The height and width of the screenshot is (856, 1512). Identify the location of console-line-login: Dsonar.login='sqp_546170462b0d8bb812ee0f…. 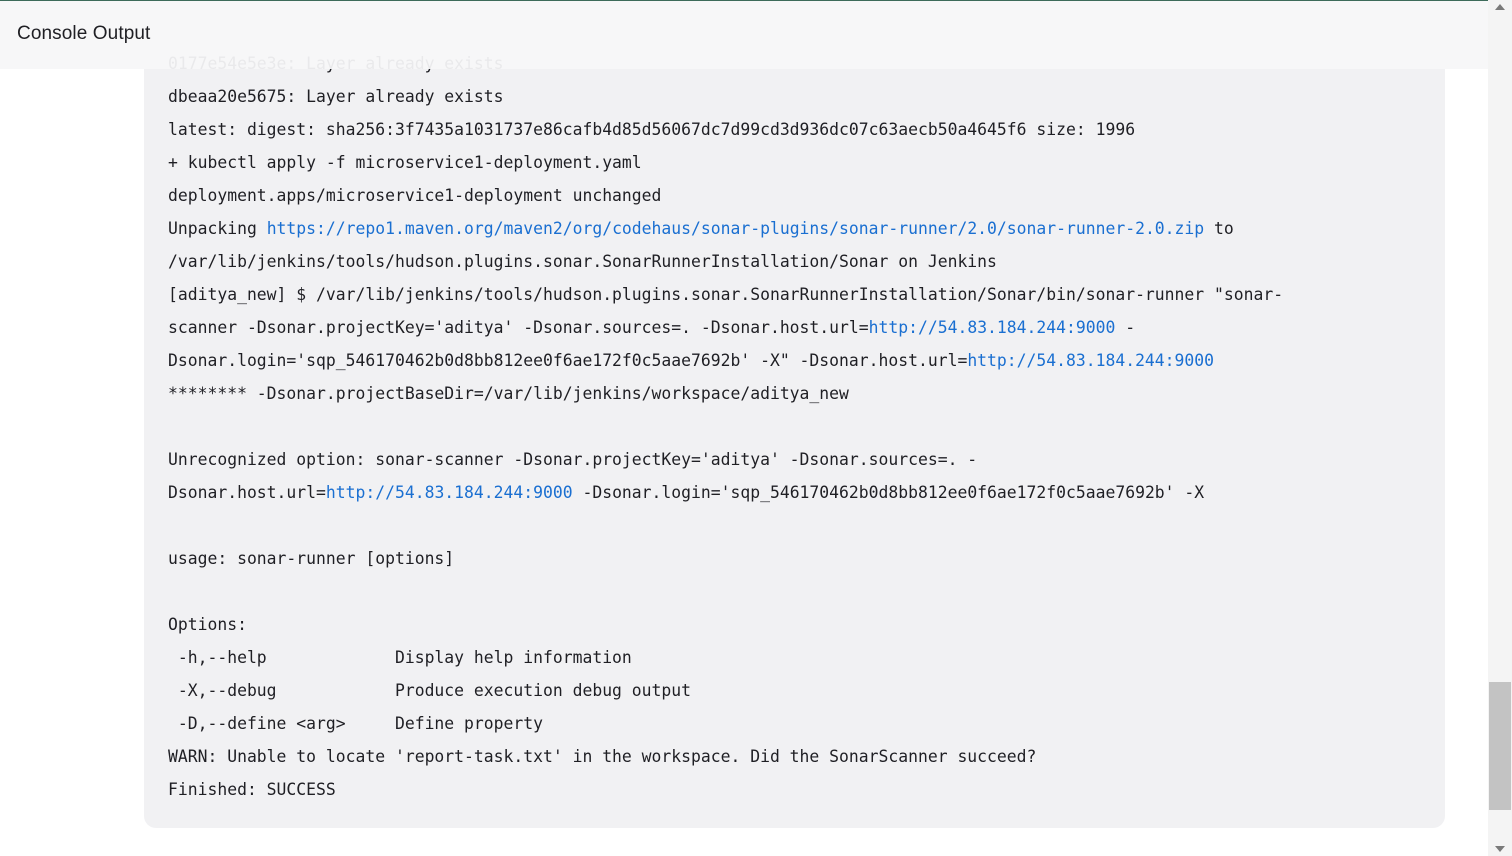
(798, 360).